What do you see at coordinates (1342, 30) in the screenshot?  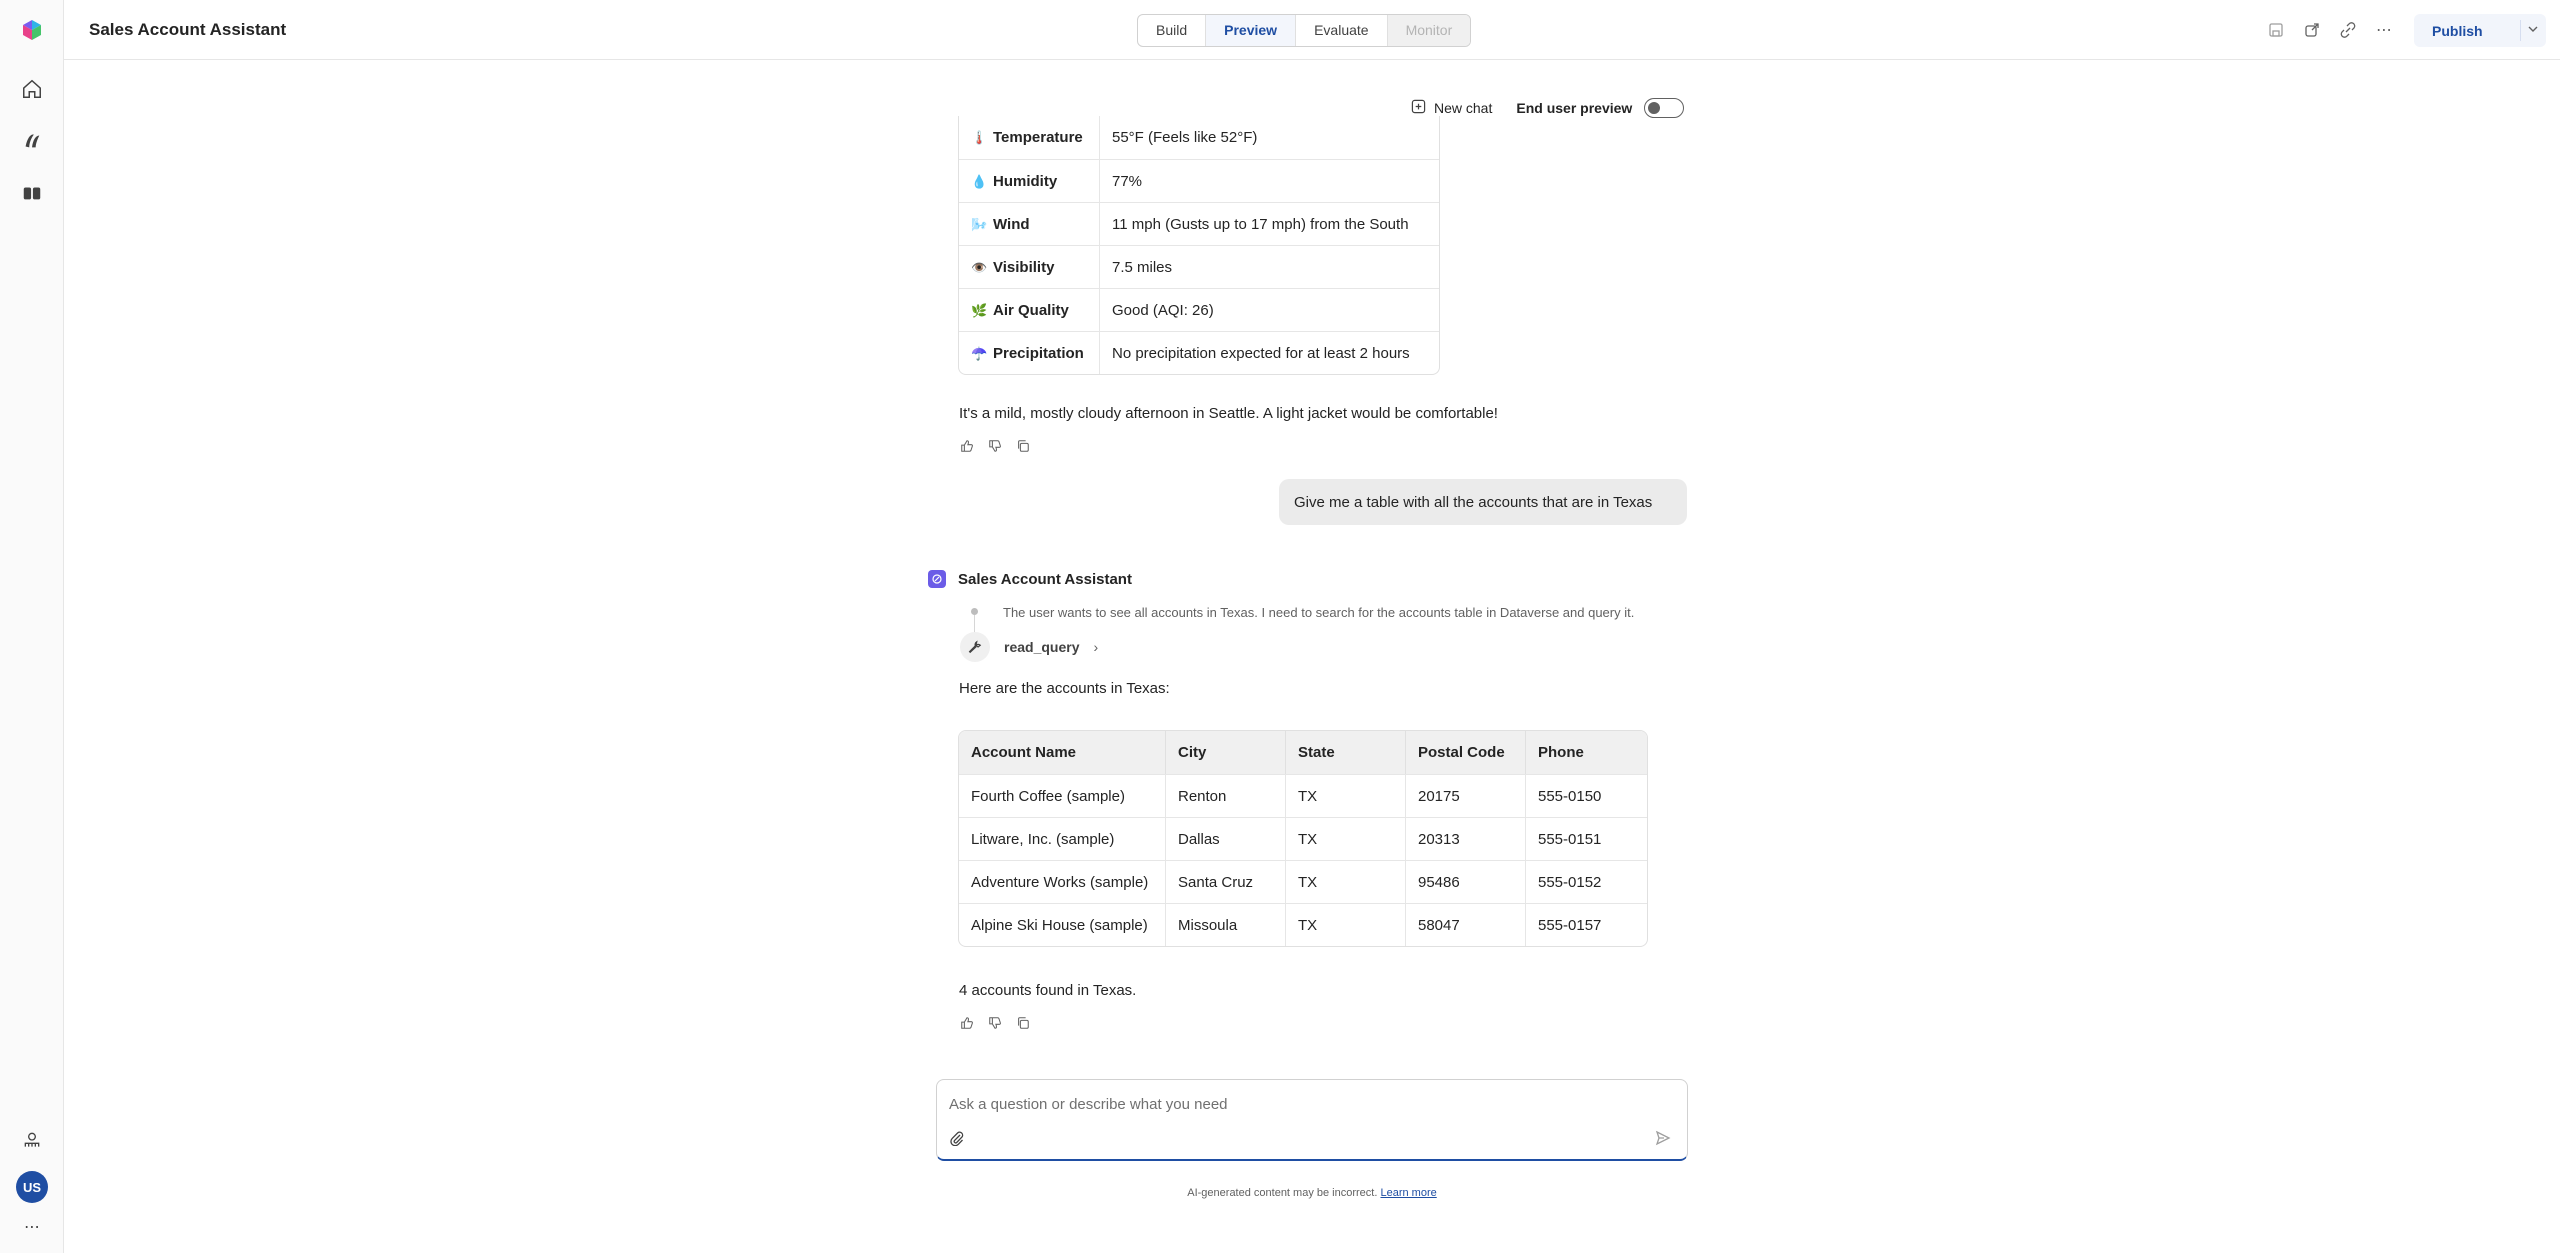 I see `tab-evaluate: Evaluate` at bounding box center [1342, 30].